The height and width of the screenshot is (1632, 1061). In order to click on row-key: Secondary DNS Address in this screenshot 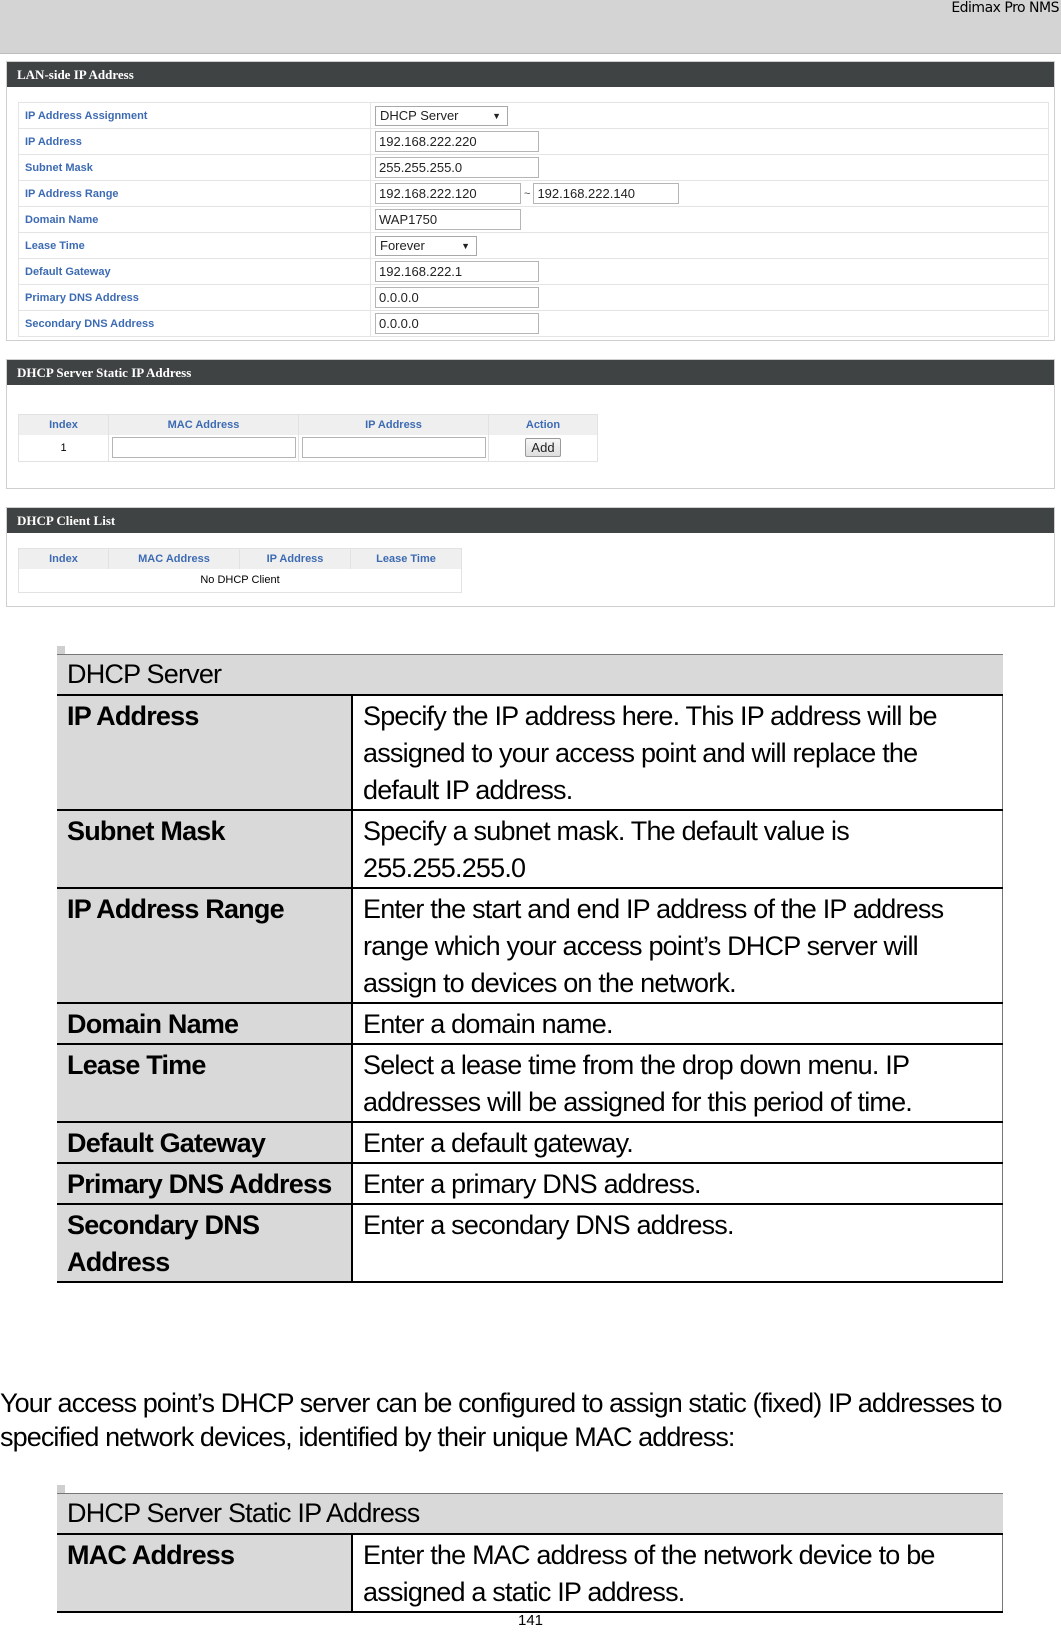, I will do `click(205, 1243)`.